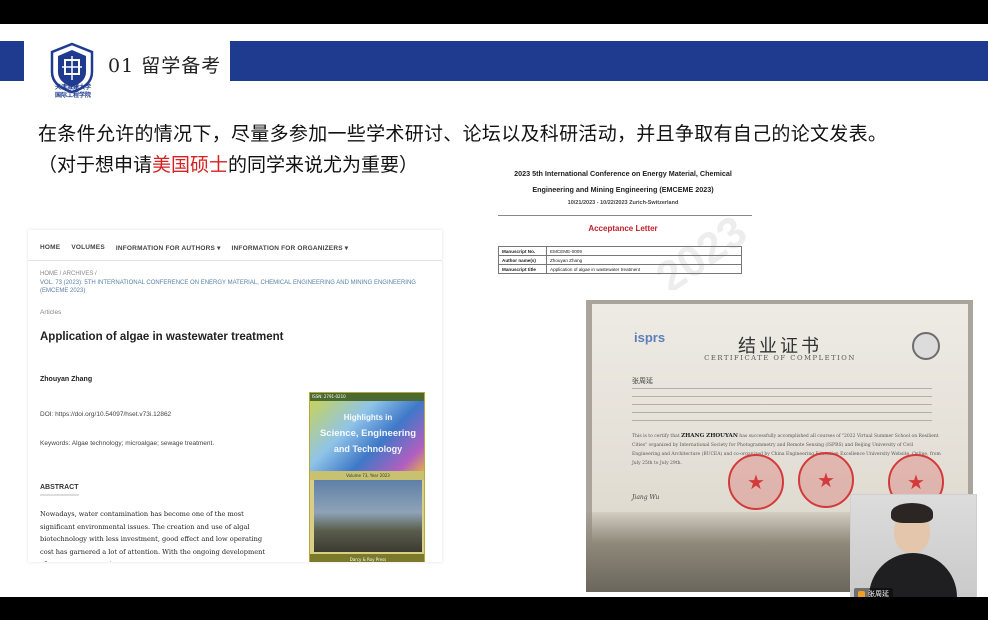 The height and width of the screenshot is (620, 988). What do you see at coordinates (623, 228) in the screenshot?
I see `acceptance-heading: Acceptance Letter` at bounding box center [623, 228].